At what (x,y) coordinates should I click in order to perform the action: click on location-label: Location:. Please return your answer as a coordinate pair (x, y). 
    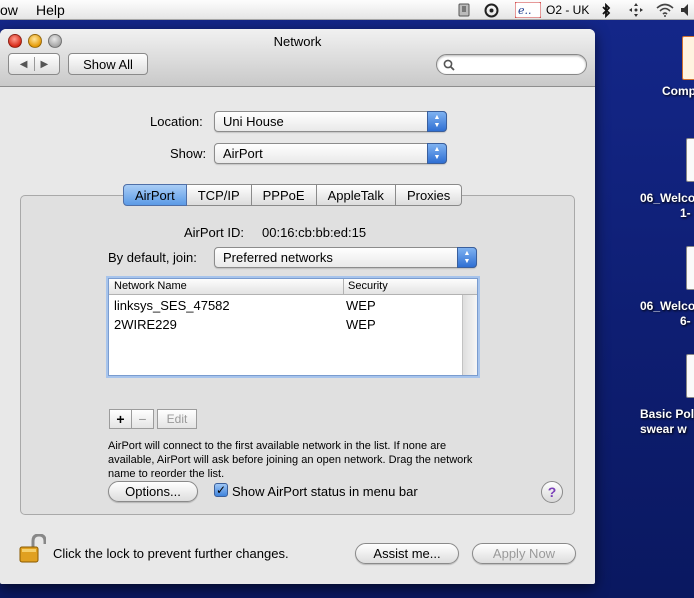
    Looking at the image, I should click on (176, 121).